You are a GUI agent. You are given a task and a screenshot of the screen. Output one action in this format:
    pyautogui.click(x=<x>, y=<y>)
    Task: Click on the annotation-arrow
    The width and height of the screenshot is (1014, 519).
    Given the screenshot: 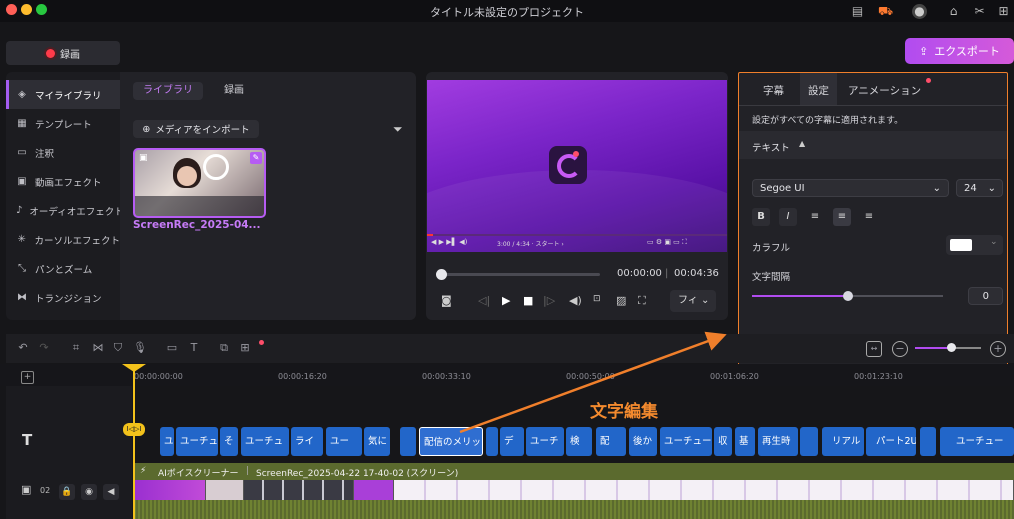 What is the action you would take?
    pyautogui.click(x=593, y=382)
    